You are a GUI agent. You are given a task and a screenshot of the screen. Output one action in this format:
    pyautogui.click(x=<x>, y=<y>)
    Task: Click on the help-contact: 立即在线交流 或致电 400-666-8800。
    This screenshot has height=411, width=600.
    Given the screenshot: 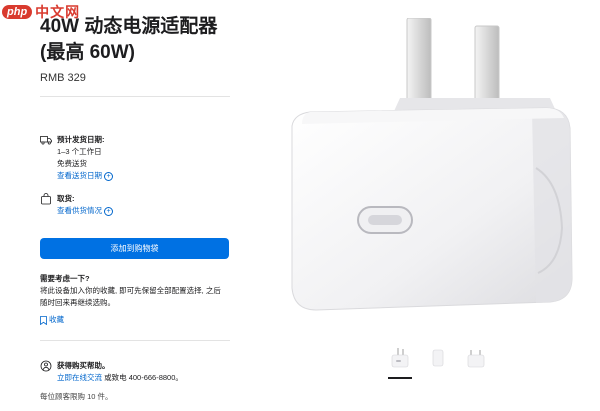 What is the action you would take?
    pyautogui.click(x=120, y=378)
    